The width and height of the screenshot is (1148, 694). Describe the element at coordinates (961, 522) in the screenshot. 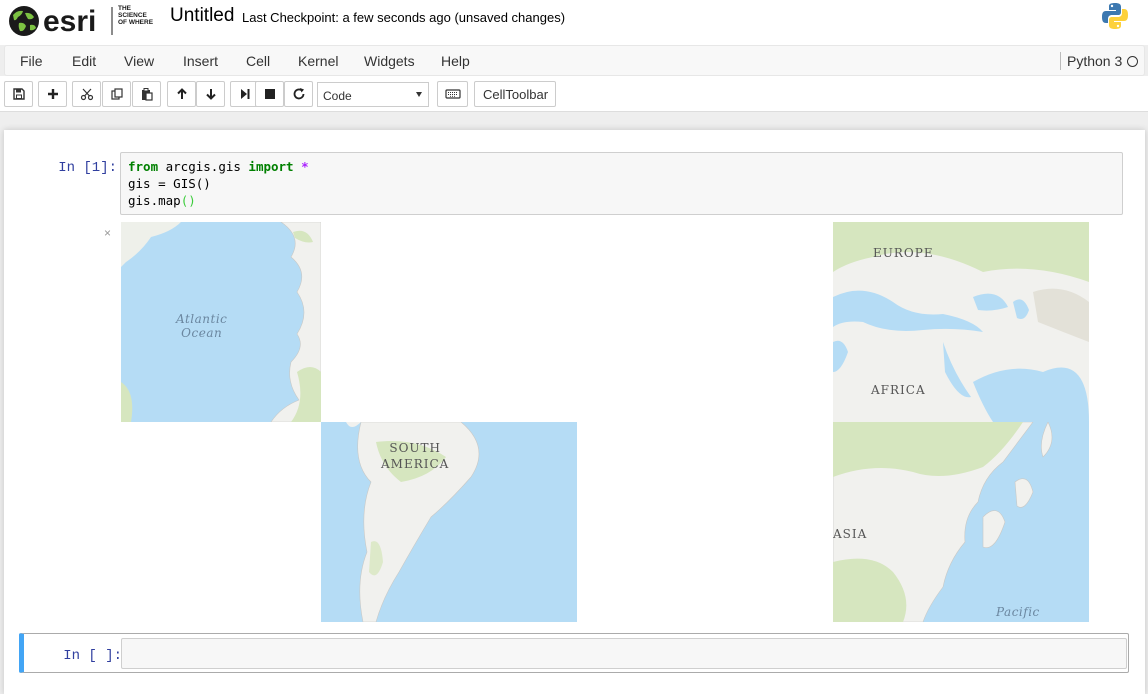

I see `map-tile-asia-pacific: ASIA Pacific` at that location.